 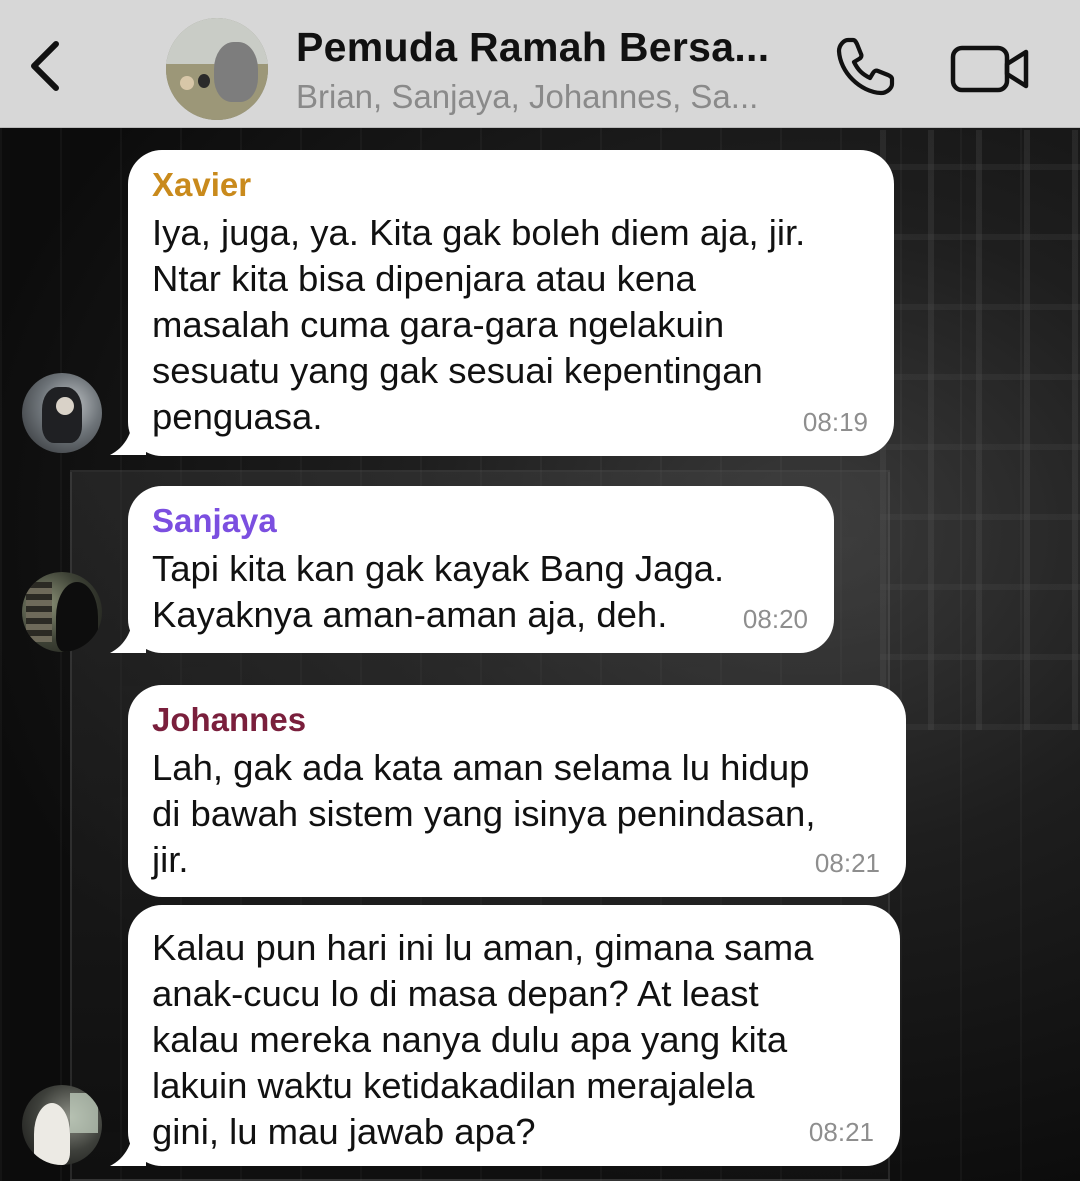 What do you see at coordinates (202, 184) in the screenshot?
I see `sender-name: Xavier` at bounding box center [202, 184].